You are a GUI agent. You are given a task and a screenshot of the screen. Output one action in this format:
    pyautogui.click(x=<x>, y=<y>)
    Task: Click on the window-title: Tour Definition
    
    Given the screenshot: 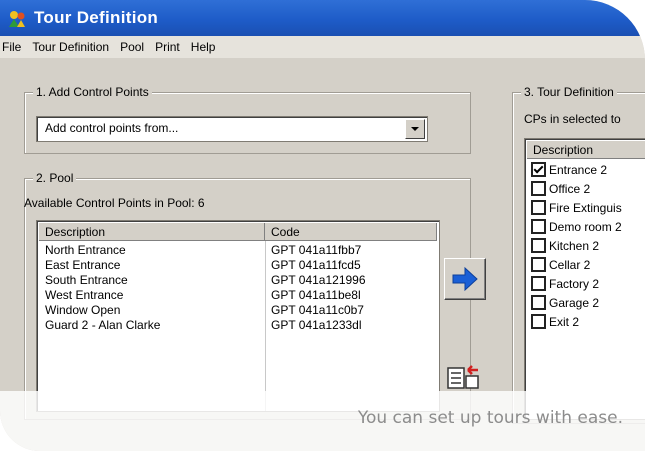 What is the action you would take?
    pyautogui.click(x=96, y=17)
    